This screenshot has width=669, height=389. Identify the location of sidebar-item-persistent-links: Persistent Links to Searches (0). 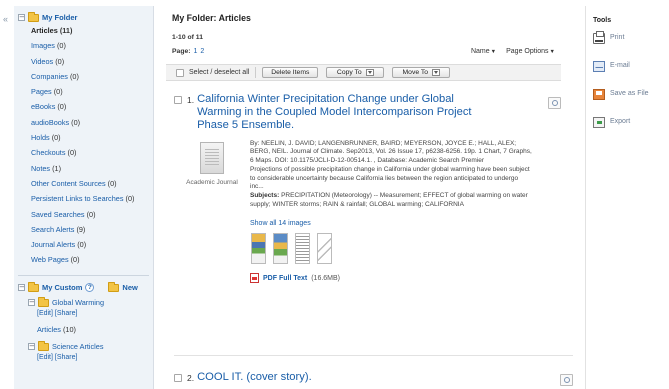
(88, 198).